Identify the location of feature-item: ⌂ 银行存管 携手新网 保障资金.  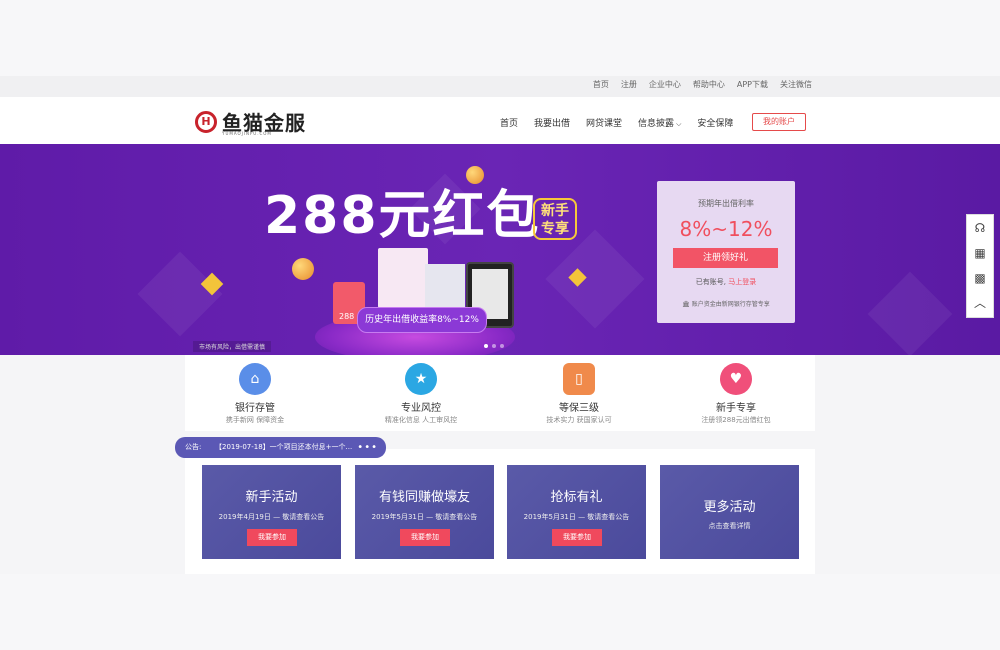
(255, 394).